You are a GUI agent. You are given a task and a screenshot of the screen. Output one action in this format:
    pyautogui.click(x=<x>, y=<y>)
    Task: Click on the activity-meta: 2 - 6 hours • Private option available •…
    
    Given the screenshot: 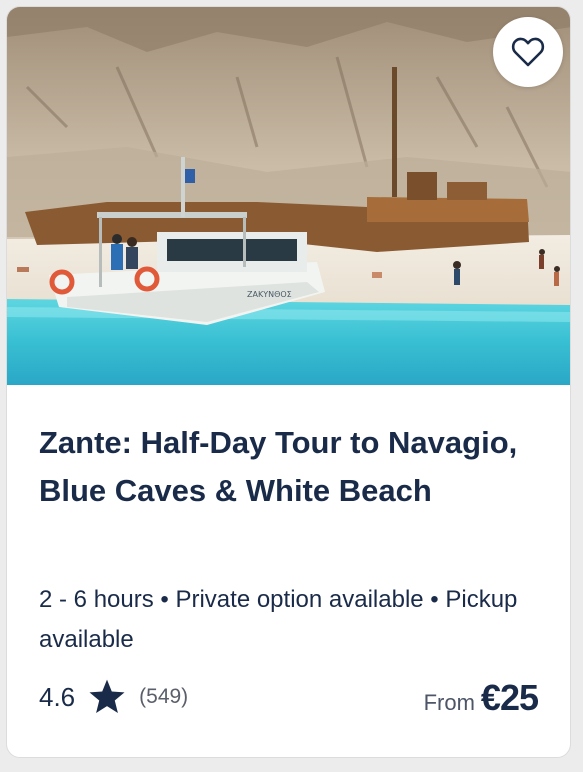 What is the action you would take?
    pyautogui.click(x=278, y=619)
    